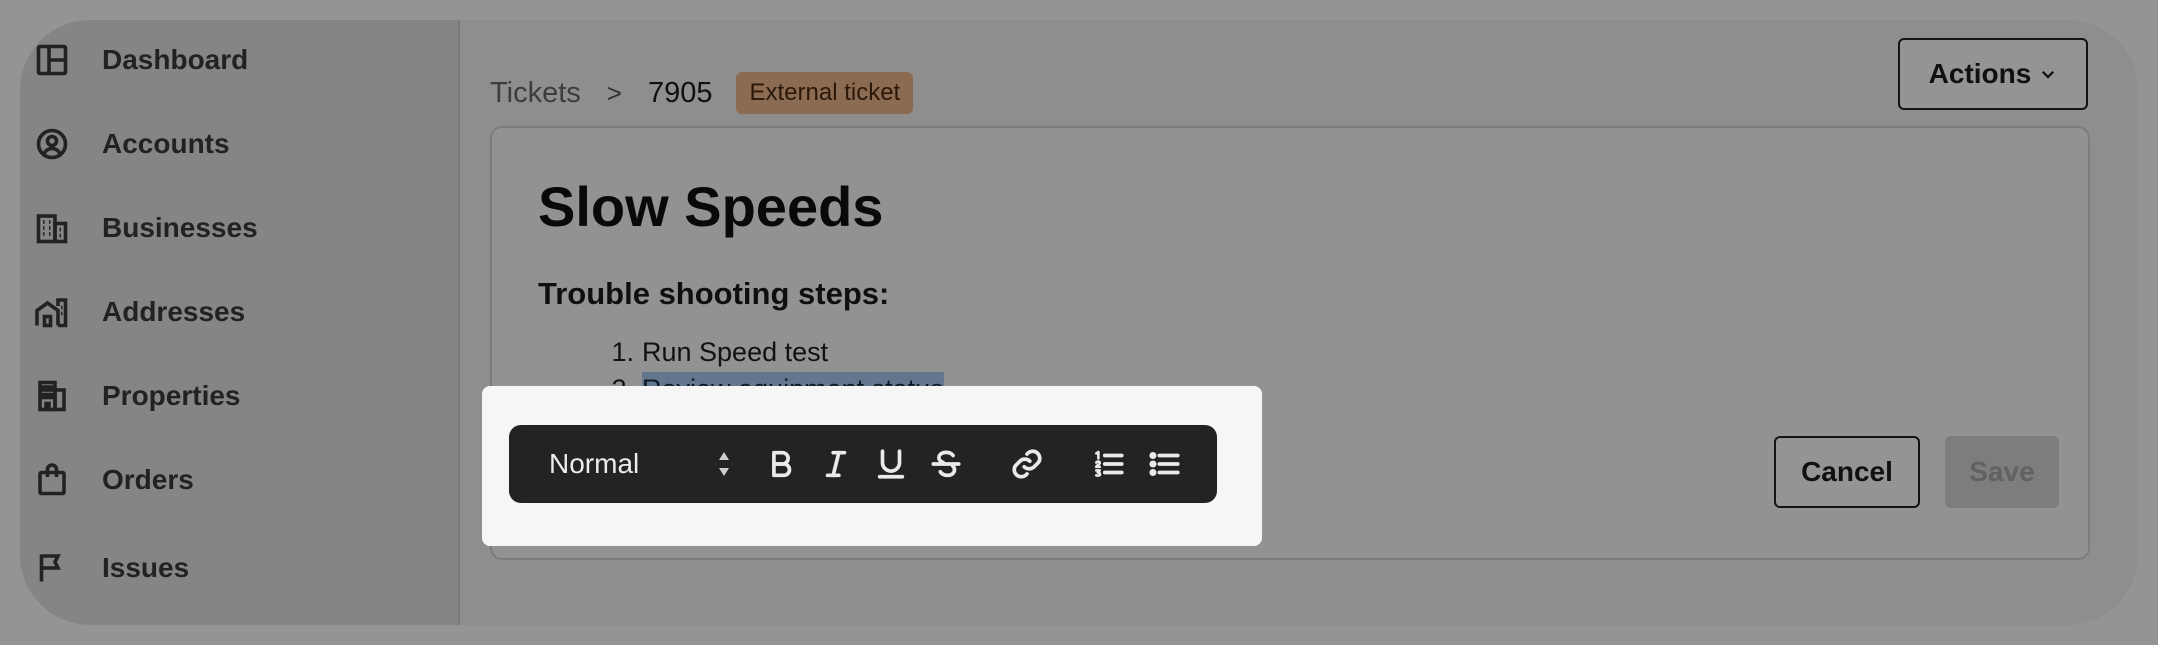 This screenshot has height=645, width=2158. I want to click on ordered-list-icon, so click(1109, 463).